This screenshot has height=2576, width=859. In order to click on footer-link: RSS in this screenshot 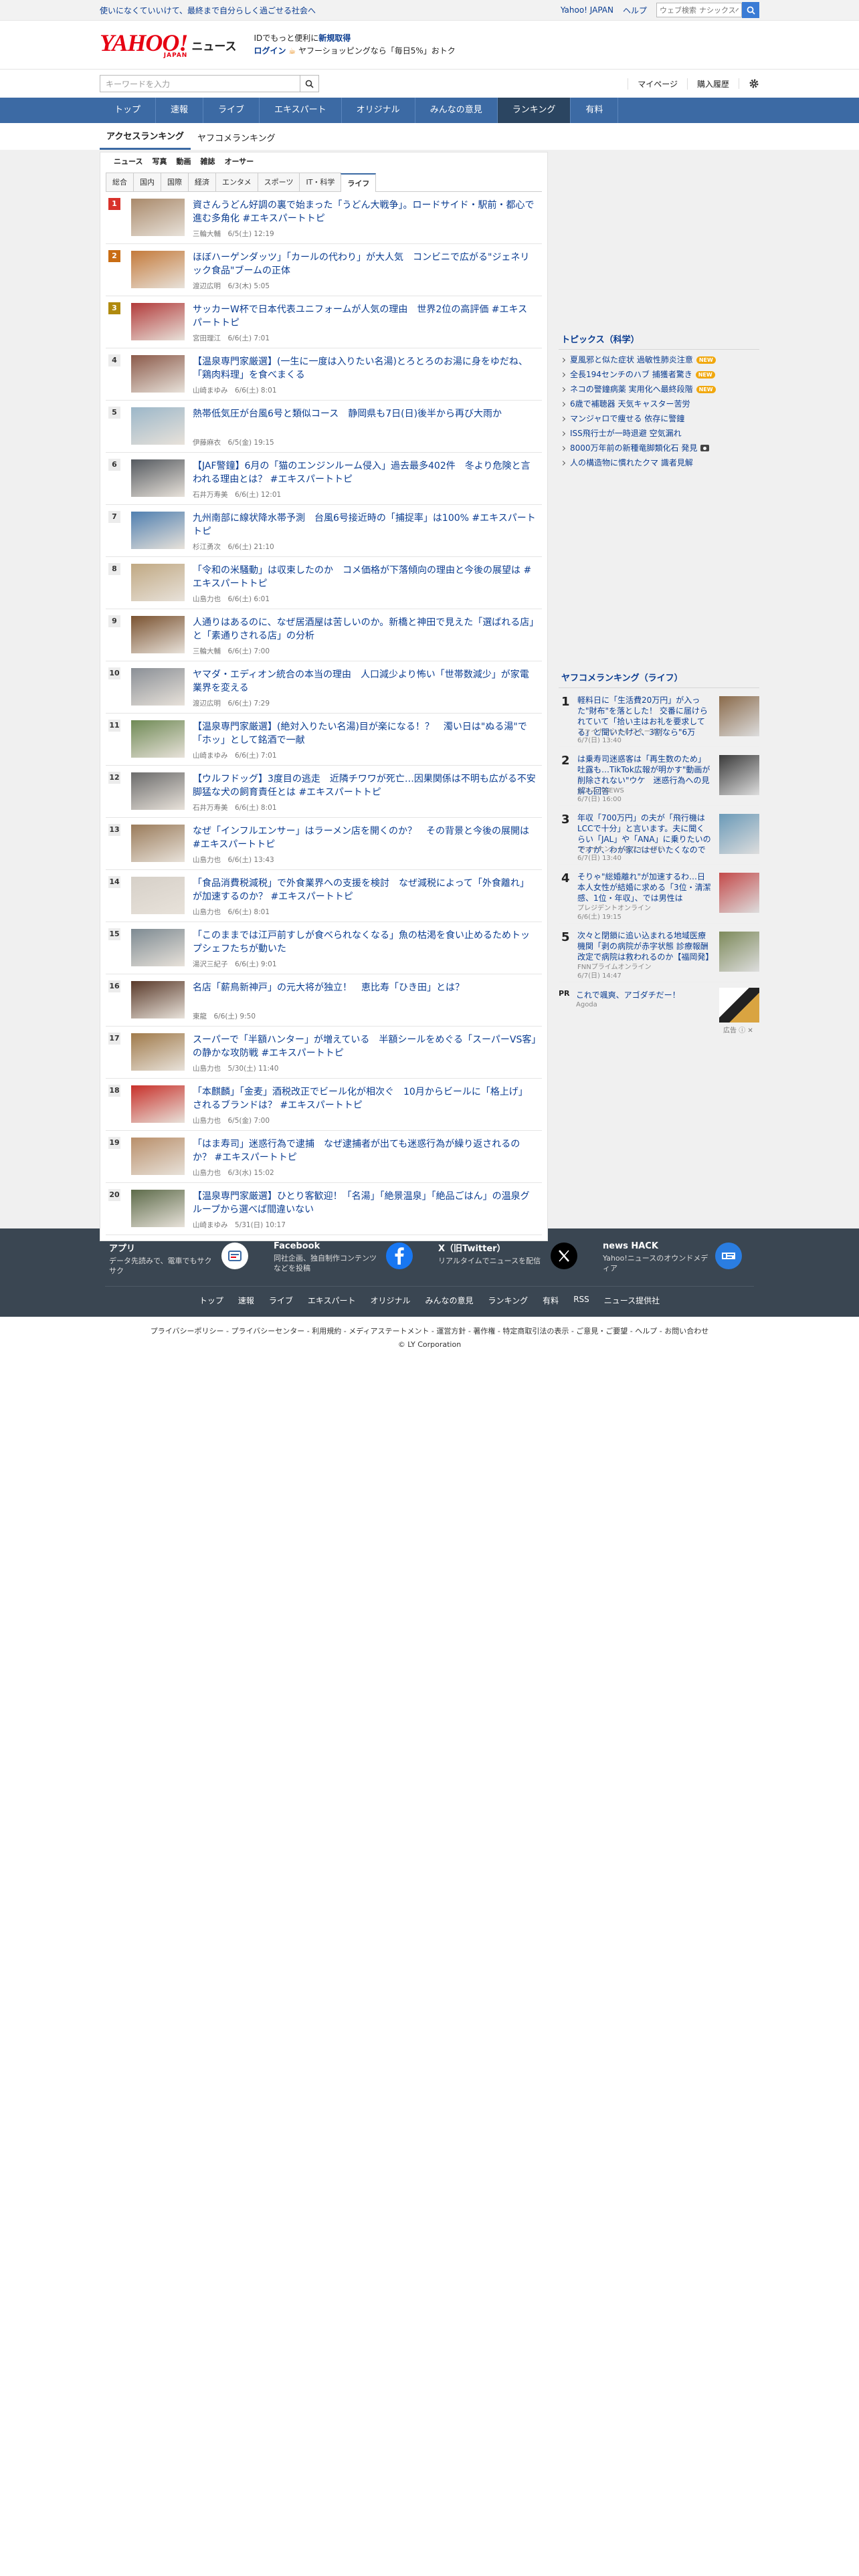, I will do `click(581, 1301)`.